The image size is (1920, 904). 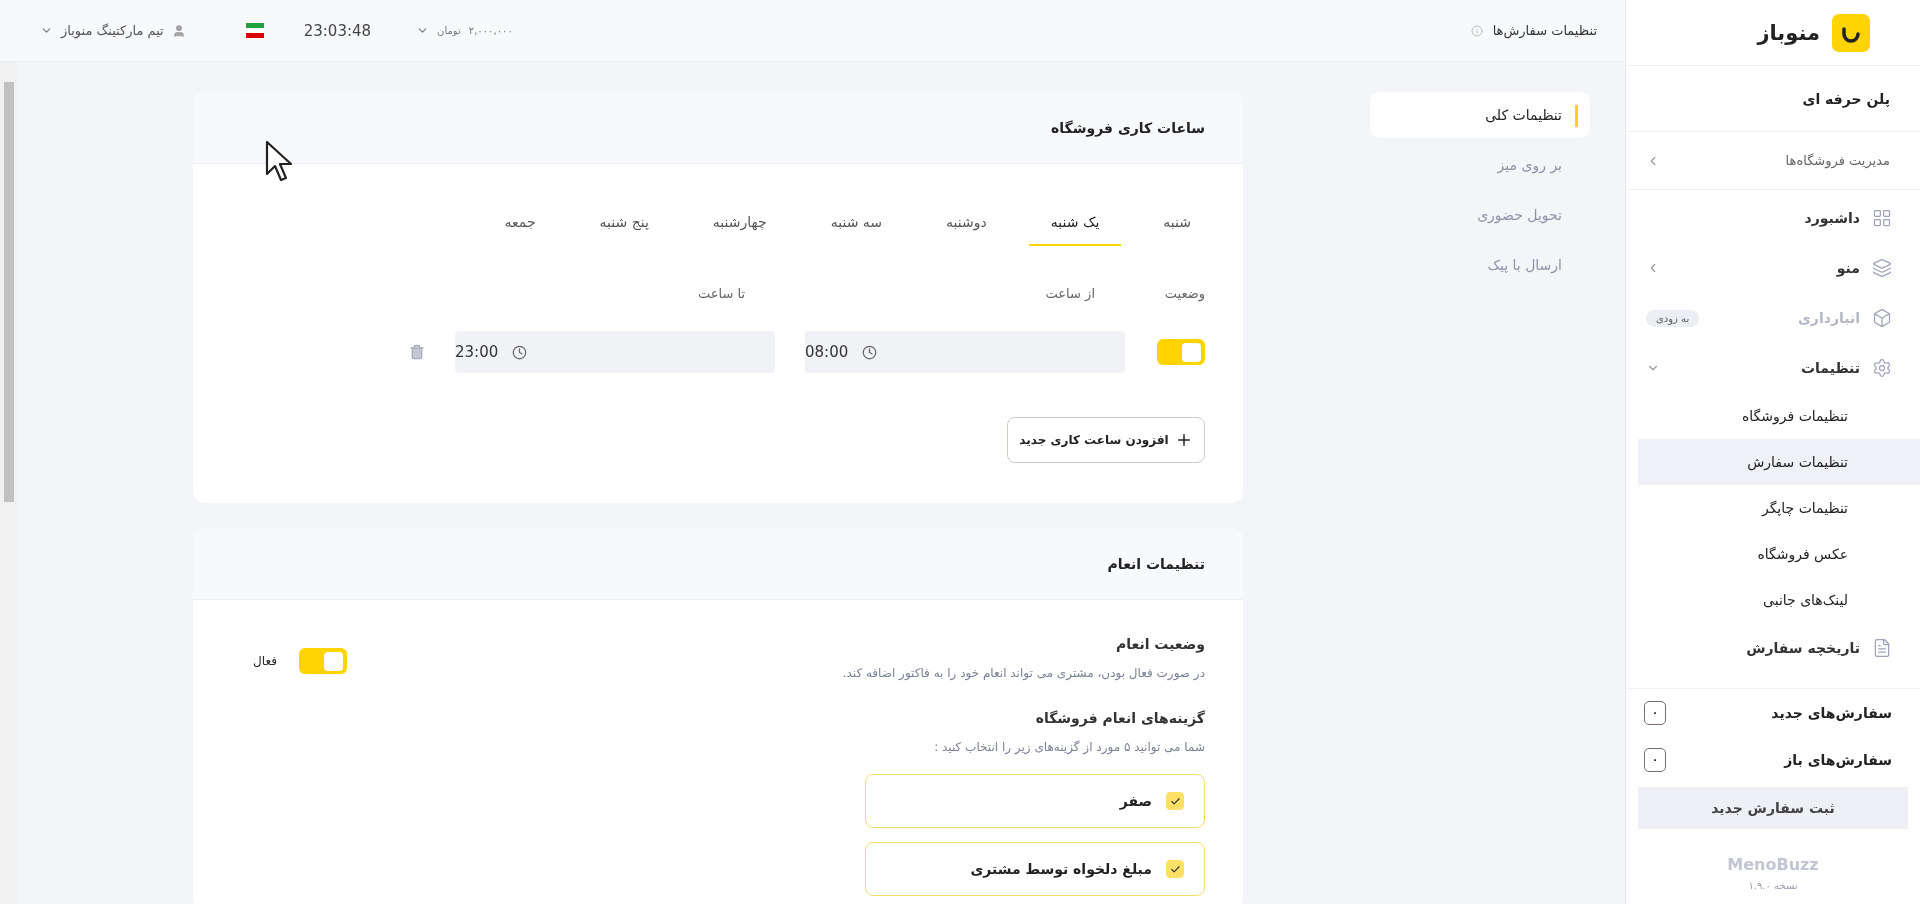 What do you see at coordinates (1159, 644) in the screenshot?
I see `section-title: وضعیت انعام` at bounding box center [1159, 644].